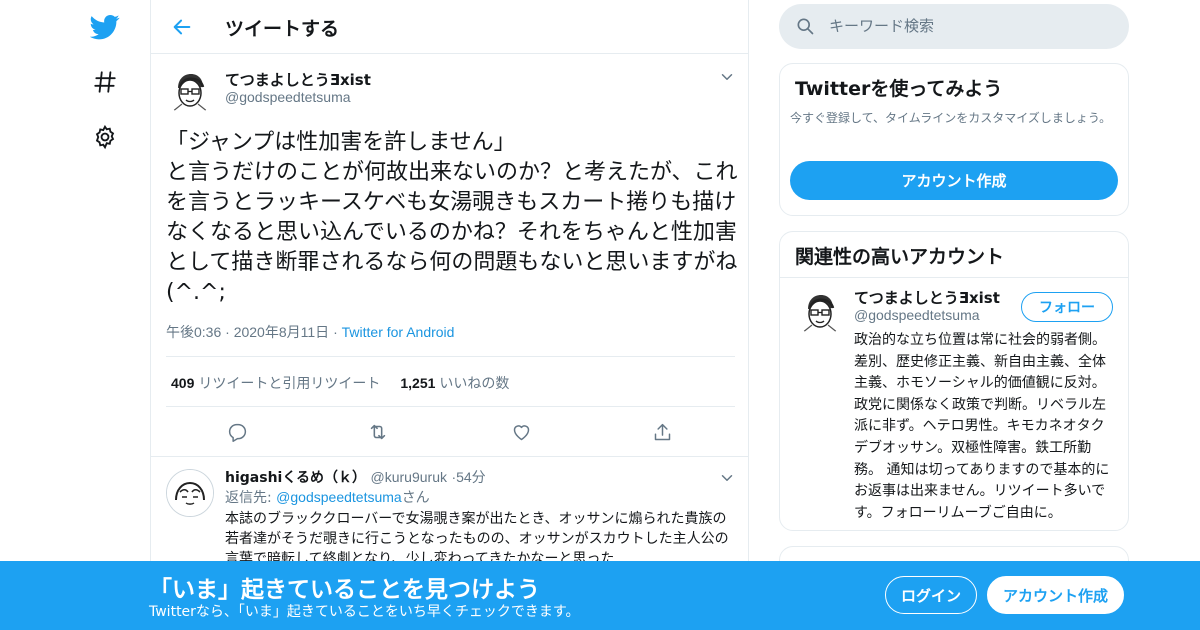  Describe the element at coordinates (418, 383) in the screenshot. I see `likes-count: 1,251` at that location.